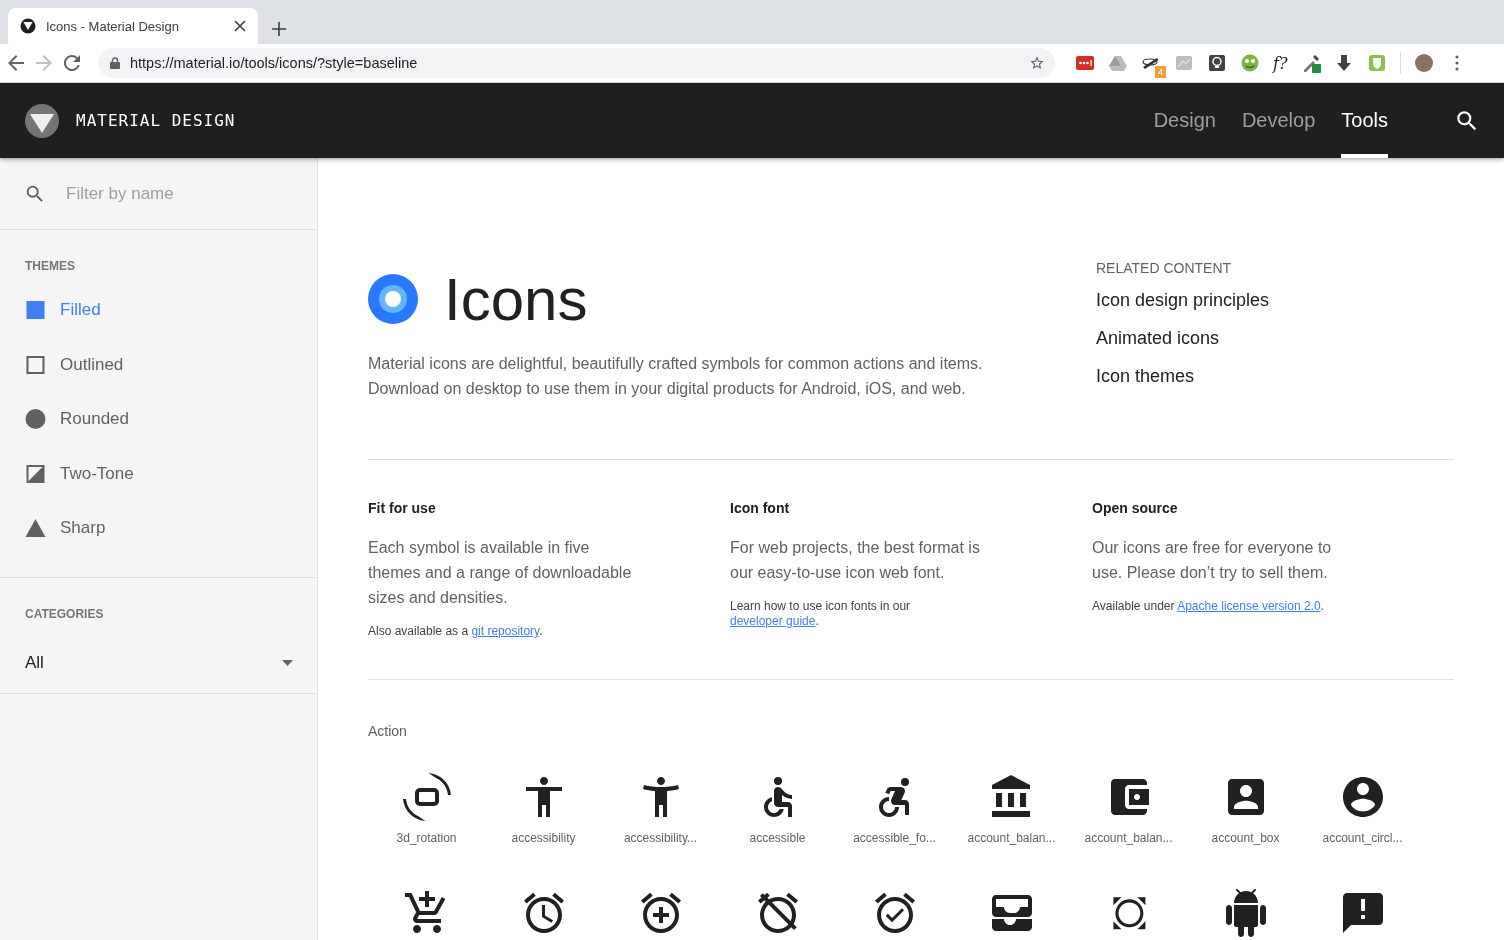  Describe the element at coordinates (1423, 63) in the screenshot. I see `avatar-icon` at that location.